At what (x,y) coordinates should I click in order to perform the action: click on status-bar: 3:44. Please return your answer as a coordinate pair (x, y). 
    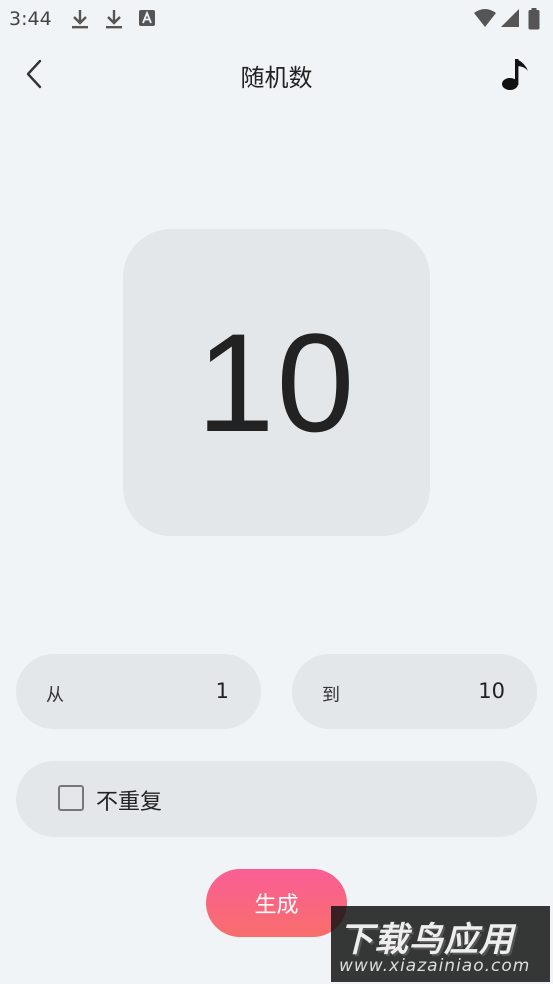
    Looking at the image, I should click on (276, 18).